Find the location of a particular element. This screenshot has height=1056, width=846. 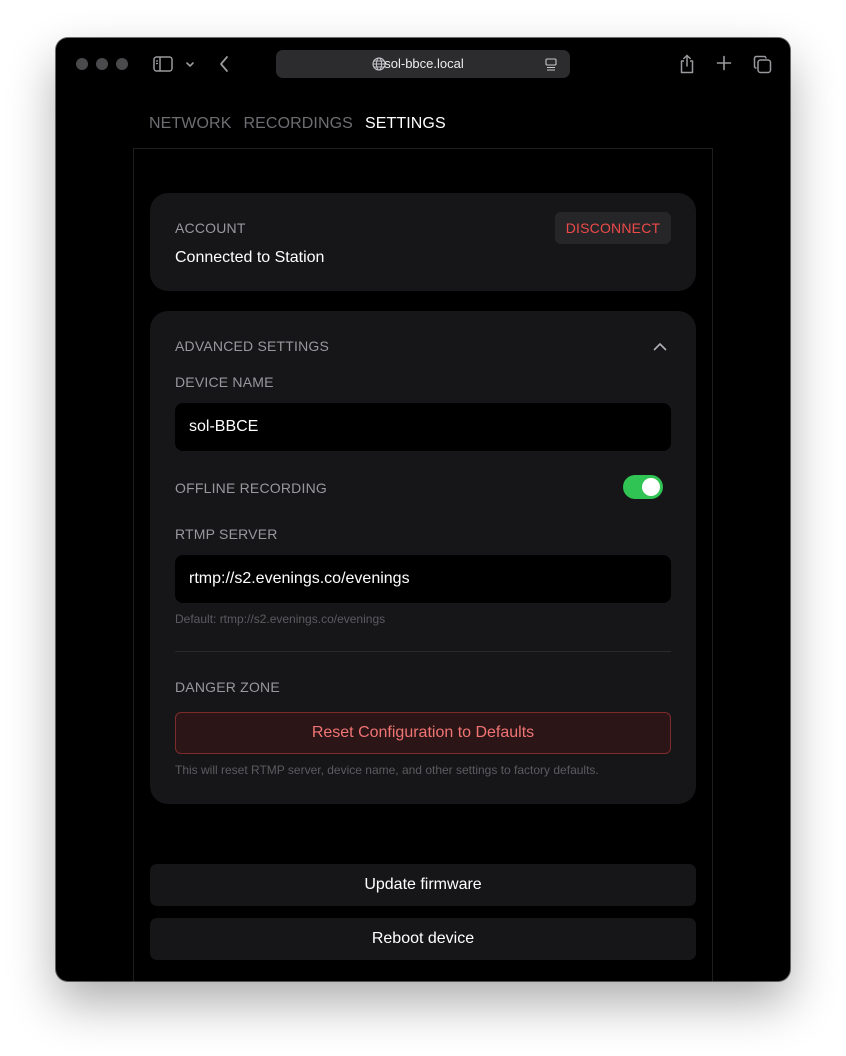

address-bar: sol-bbce.local is located at coordinates (423, 64).